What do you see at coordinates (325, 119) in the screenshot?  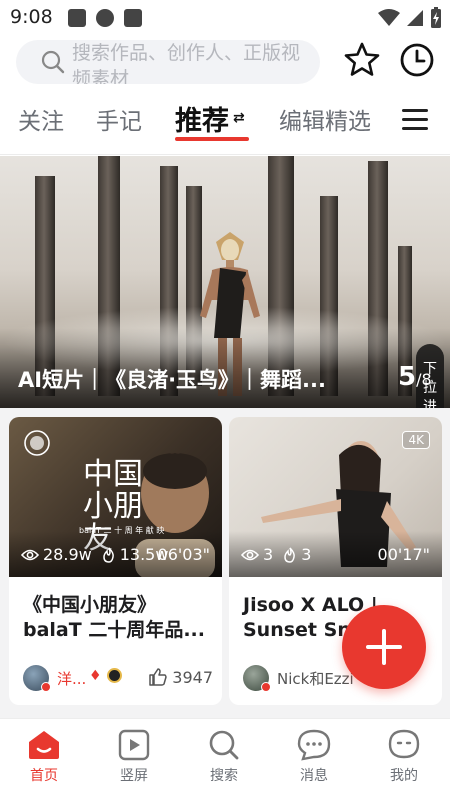 I see `tab-editor-picks: 编辑精选` at bounding box center [325, 119].